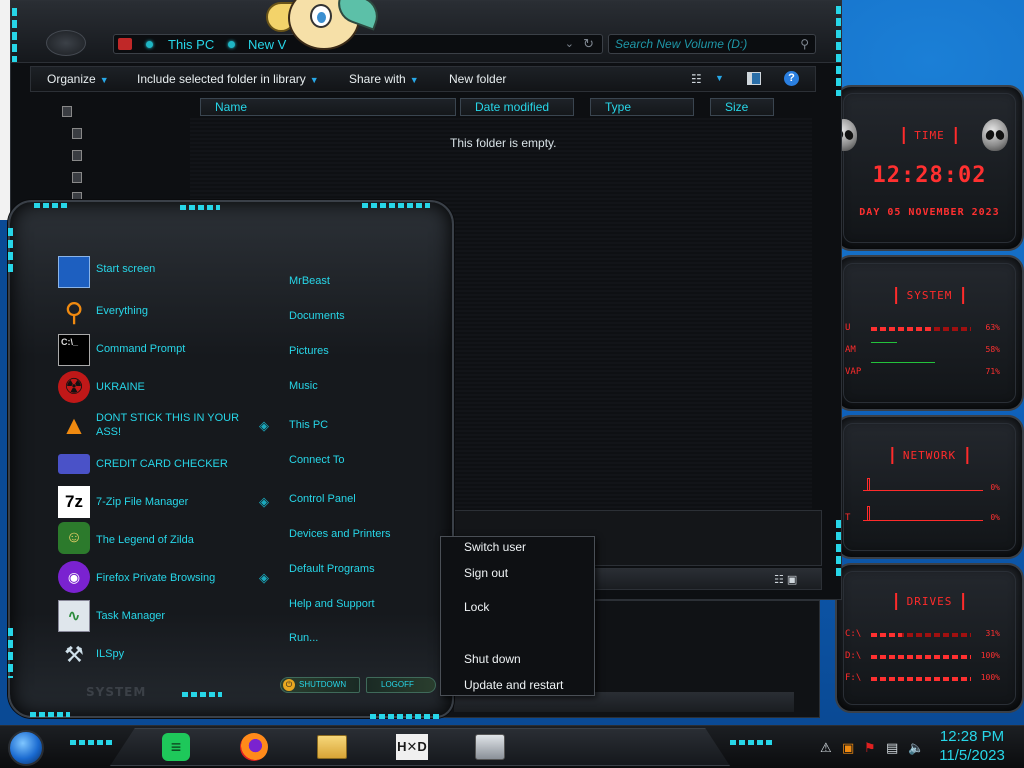  What do you see at coordinates (569, 43) in the screenshot?
I see `chevron-down-icon: ⌄` at bounding box center [569, 43].